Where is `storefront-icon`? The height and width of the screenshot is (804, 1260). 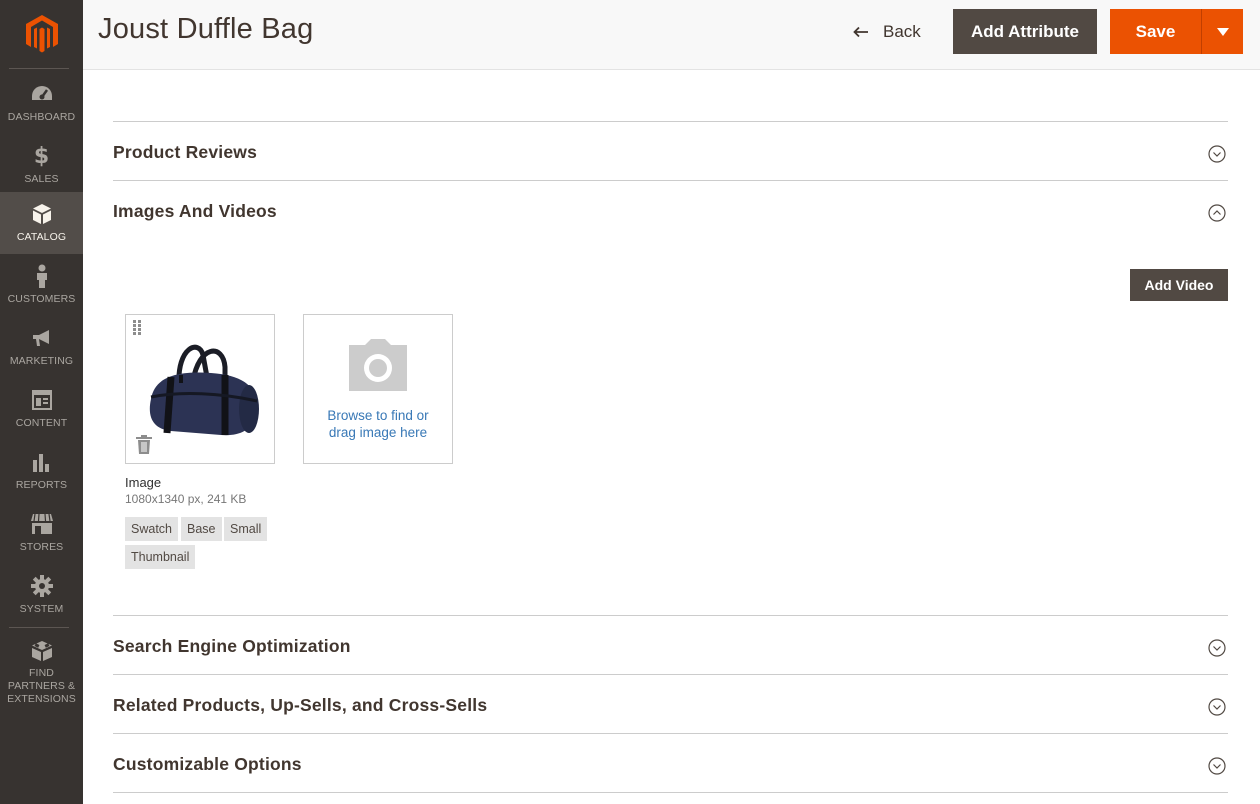
storefront-icon is located at coordinates (42, 524).